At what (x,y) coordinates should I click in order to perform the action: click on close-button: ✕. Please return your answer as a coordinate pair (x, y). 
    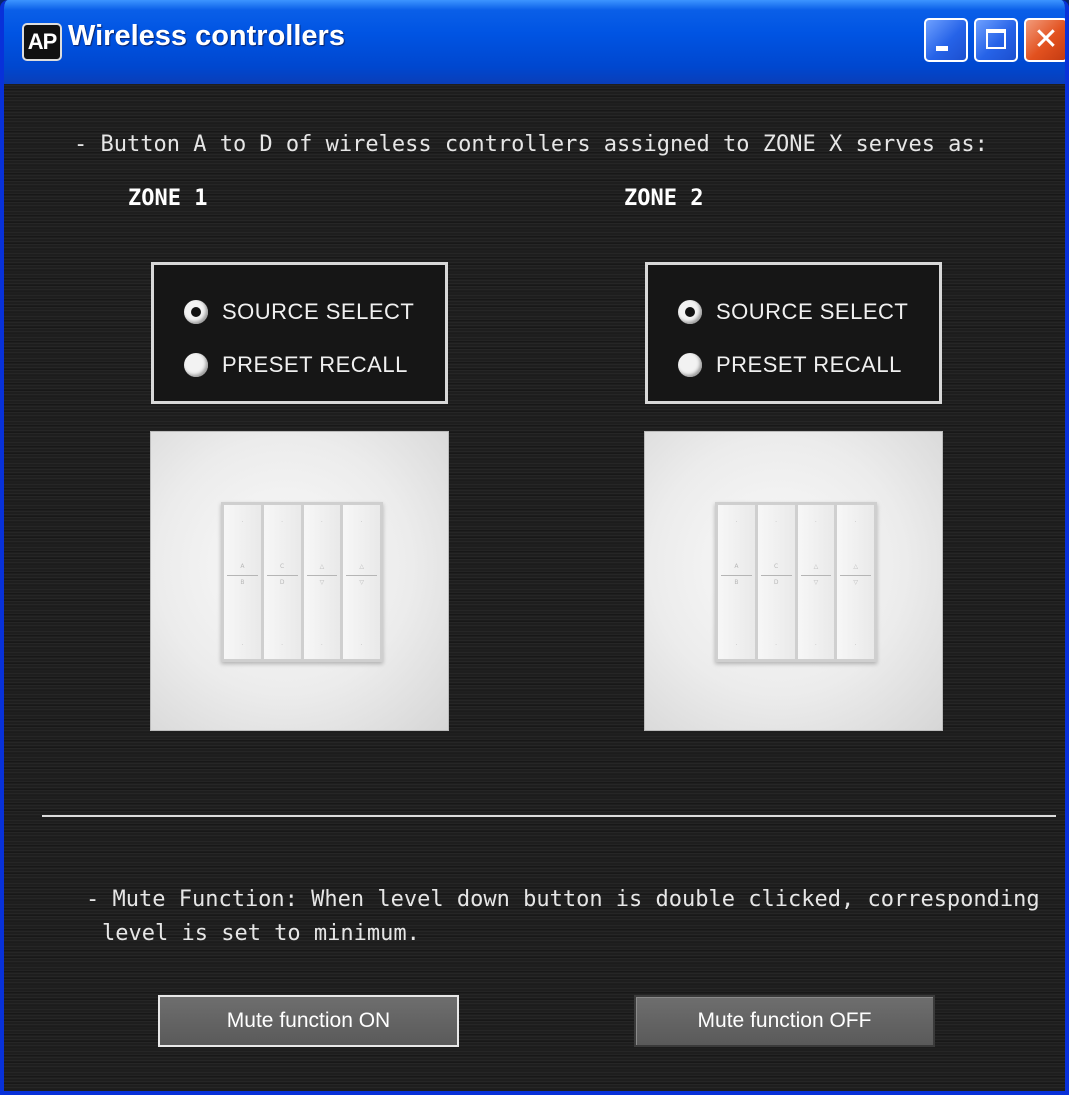
    Looking at the image, I should click on (1044, 40).